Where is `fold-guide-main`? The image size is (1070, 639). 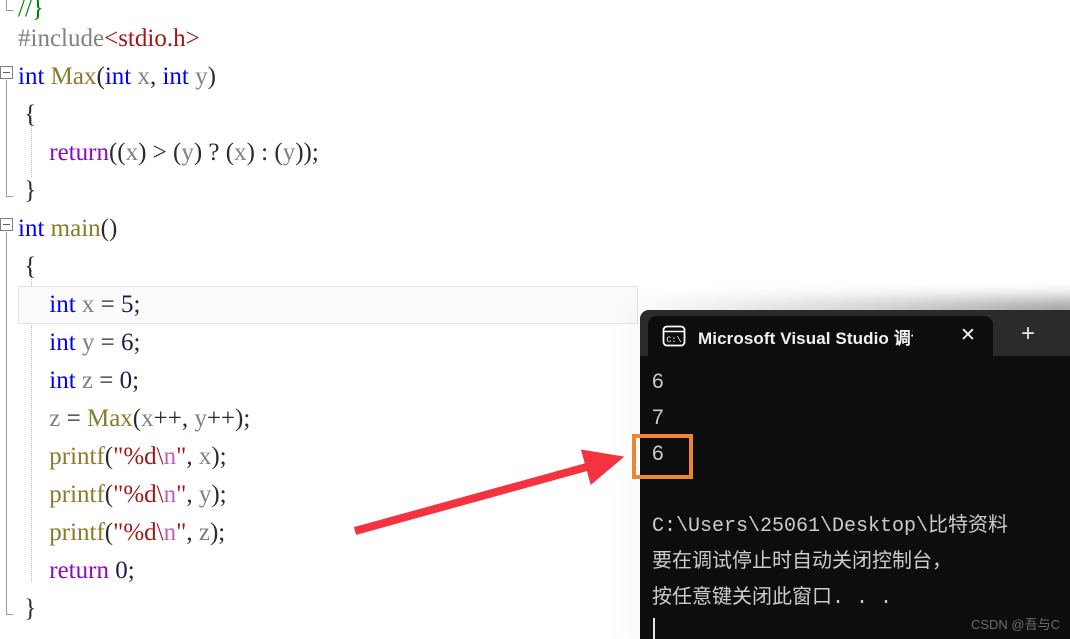 fold-guide-main is located at coordinates (6, 423).